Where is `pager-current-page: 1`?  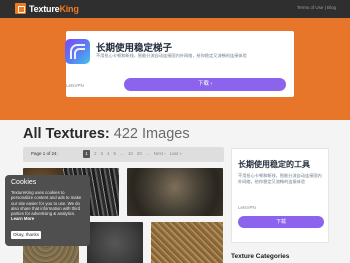 pager-current-page: 1 is located at coordinates (86, 154).